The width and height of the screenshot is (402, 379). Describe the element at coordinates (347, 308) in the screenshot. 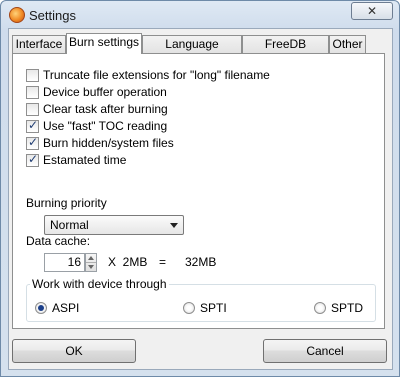

I see `radio-label: SPTD` at that location.